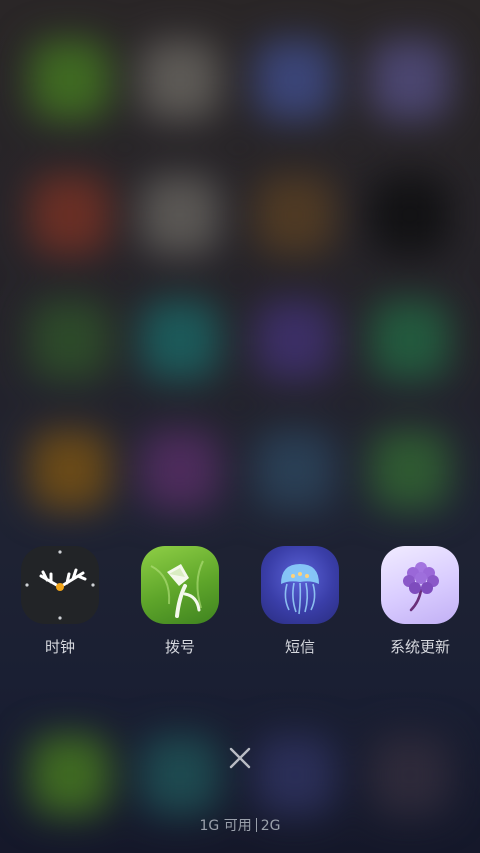  Describe the element at coordinates (60, 585) in the screenshot. I see `clock-icon` at that location.